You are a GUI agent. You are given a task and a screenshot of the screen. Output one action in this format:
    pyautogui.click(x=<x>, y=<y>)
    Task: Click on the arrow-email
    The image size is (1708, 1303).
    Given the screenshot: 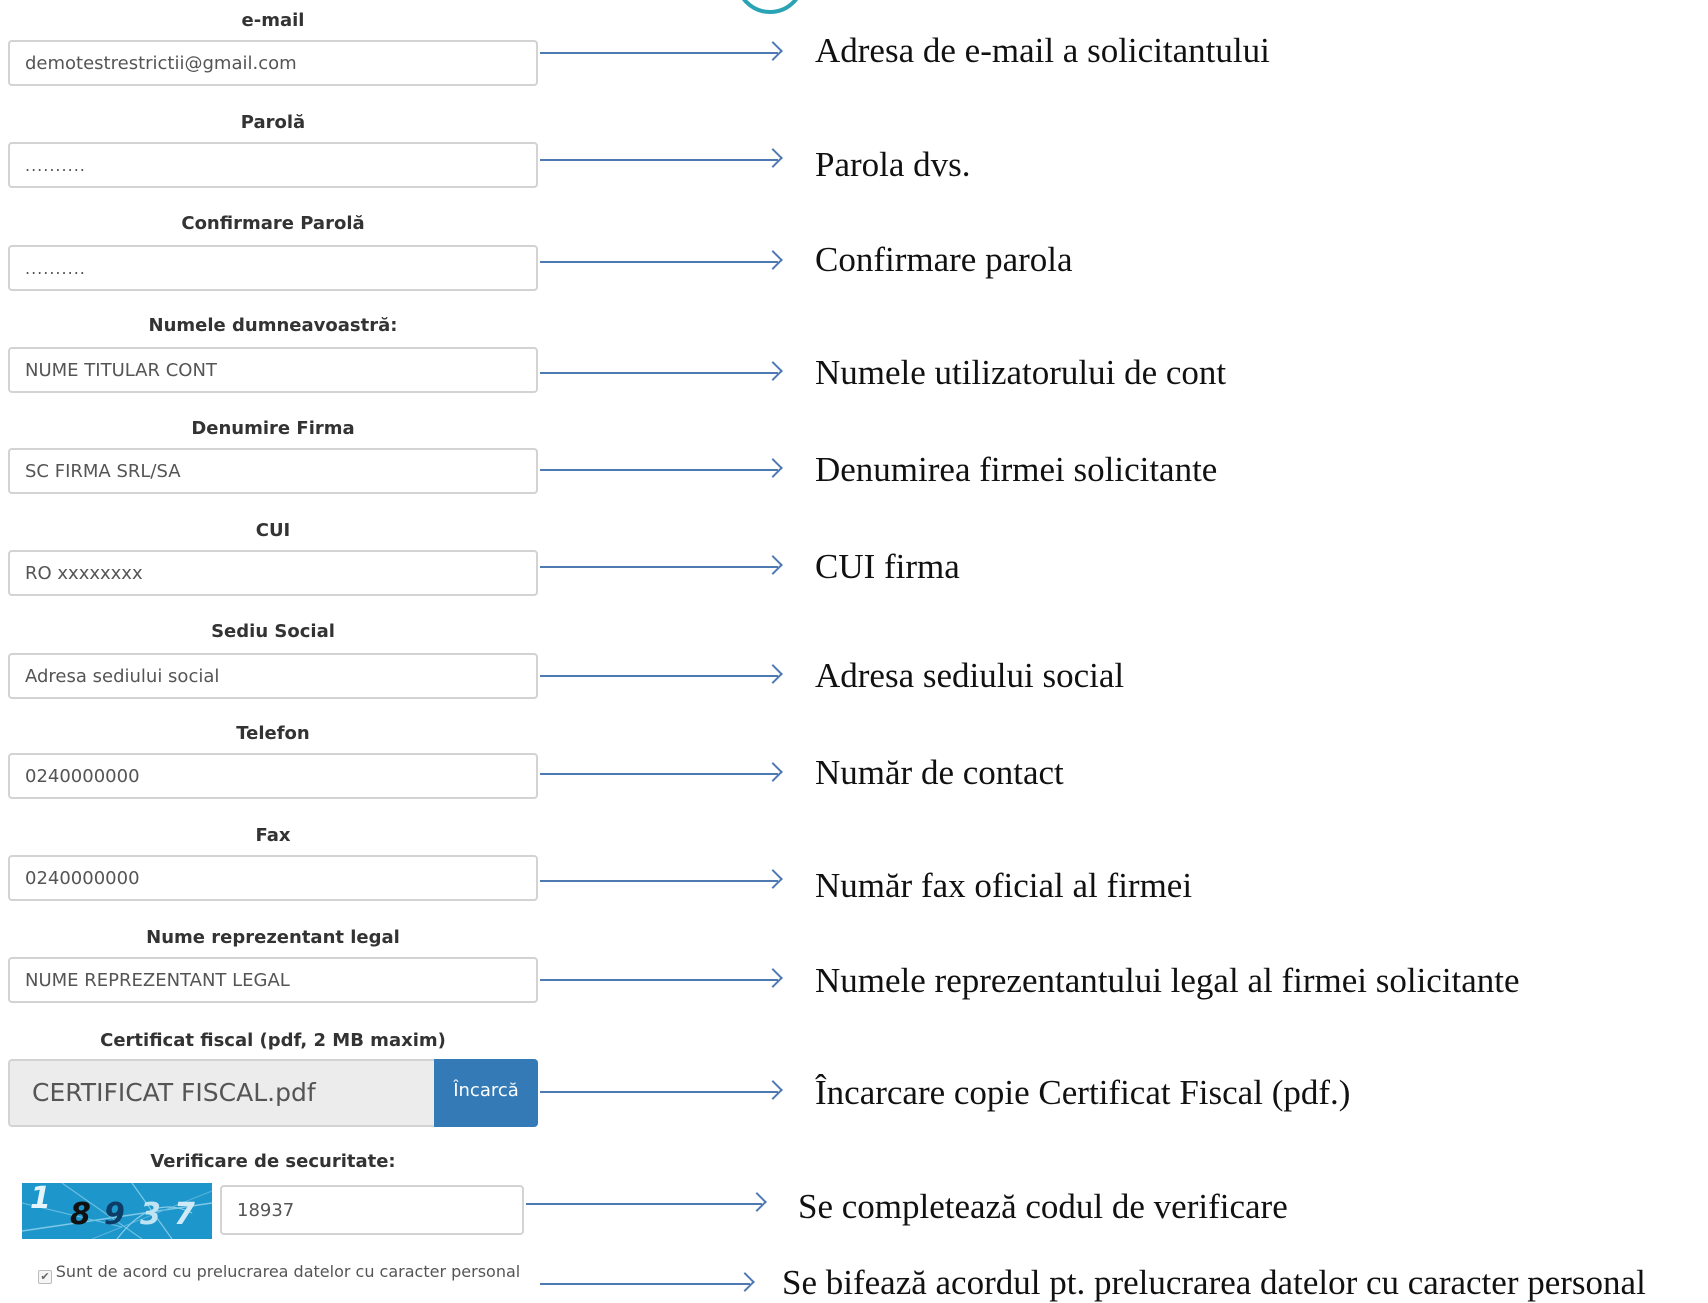 What is the action you would take?
    pyautogui.click(x=661, y=51)
    